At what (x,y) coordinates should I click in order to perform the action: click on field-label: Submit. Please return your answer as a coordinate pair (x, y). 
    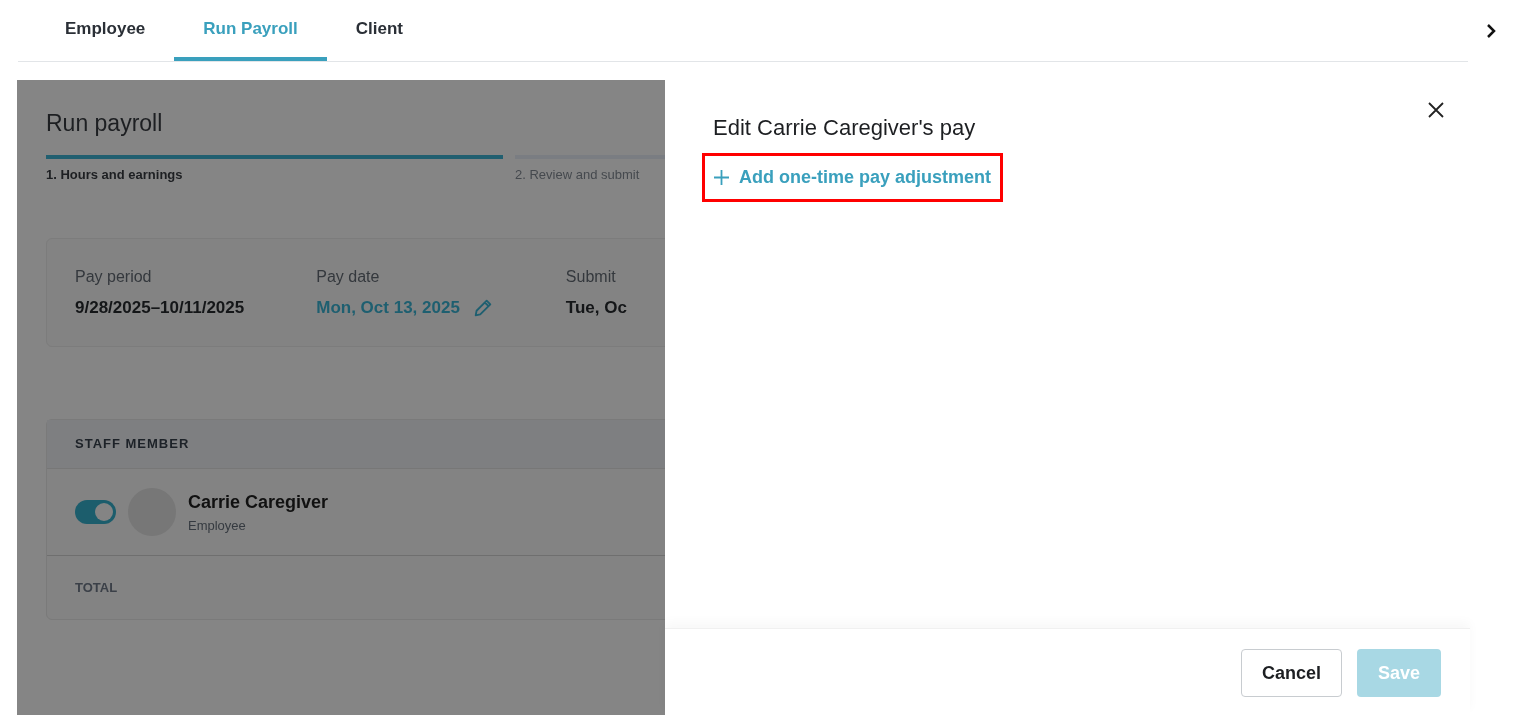
    Looking at the image, I should click on (591, 276).